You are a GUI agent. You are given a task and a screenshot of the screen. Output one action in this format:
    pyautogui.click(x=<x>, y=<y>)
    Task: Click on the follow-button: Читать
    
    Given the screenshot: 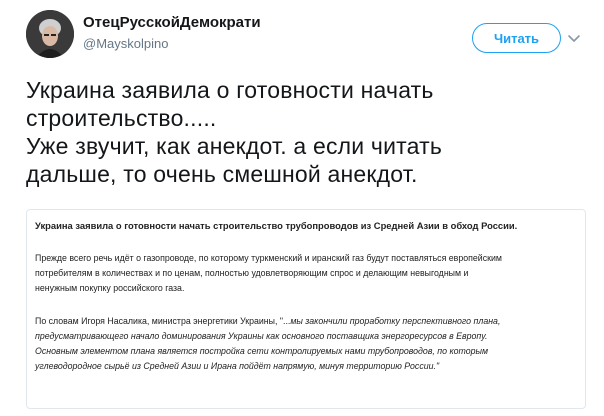 What is the action you would take?
    pyautogui.click(x=516, y=38)
    